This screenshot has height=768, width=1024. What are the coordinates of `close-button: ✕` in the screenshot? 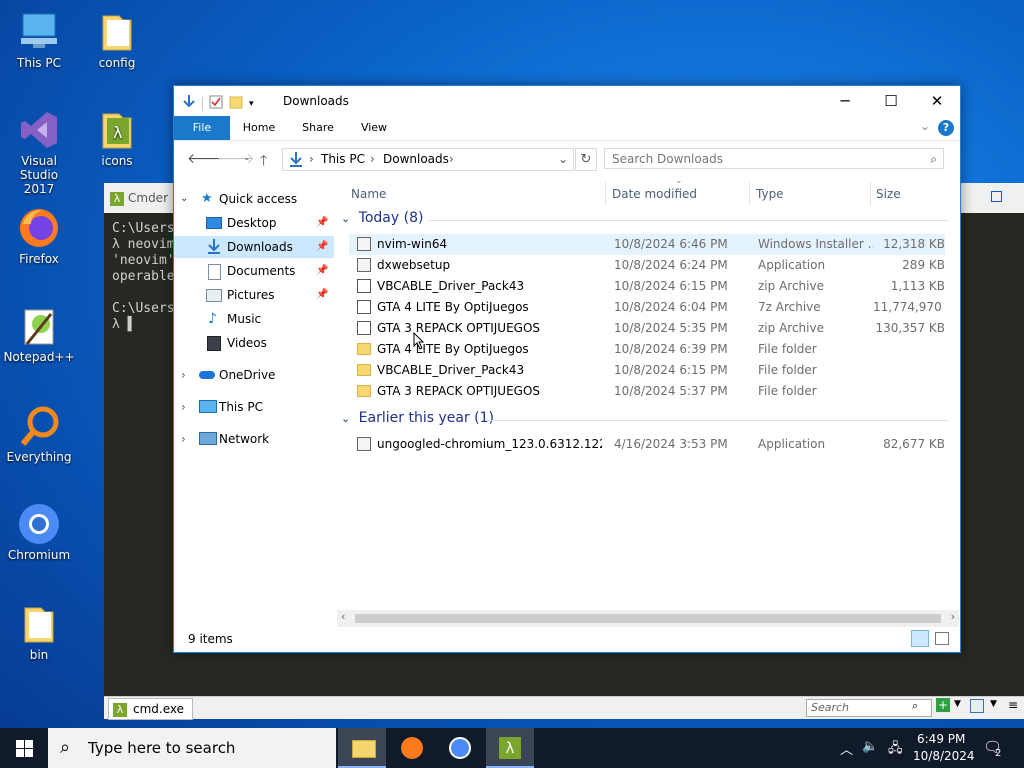 It's located at (937, 101).